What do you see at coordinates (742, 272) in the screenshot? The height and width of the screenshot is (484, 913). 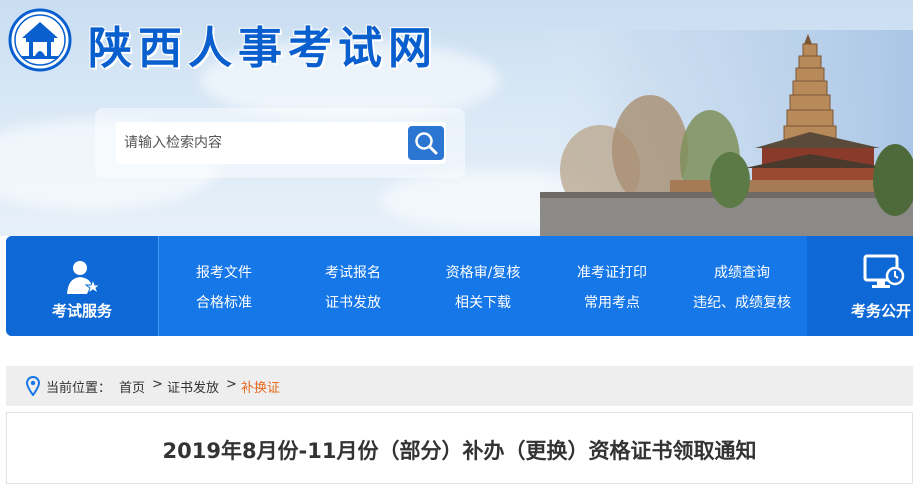 I see `nav-link-score-query: 成绩查询` at bounding box center [742, 272].